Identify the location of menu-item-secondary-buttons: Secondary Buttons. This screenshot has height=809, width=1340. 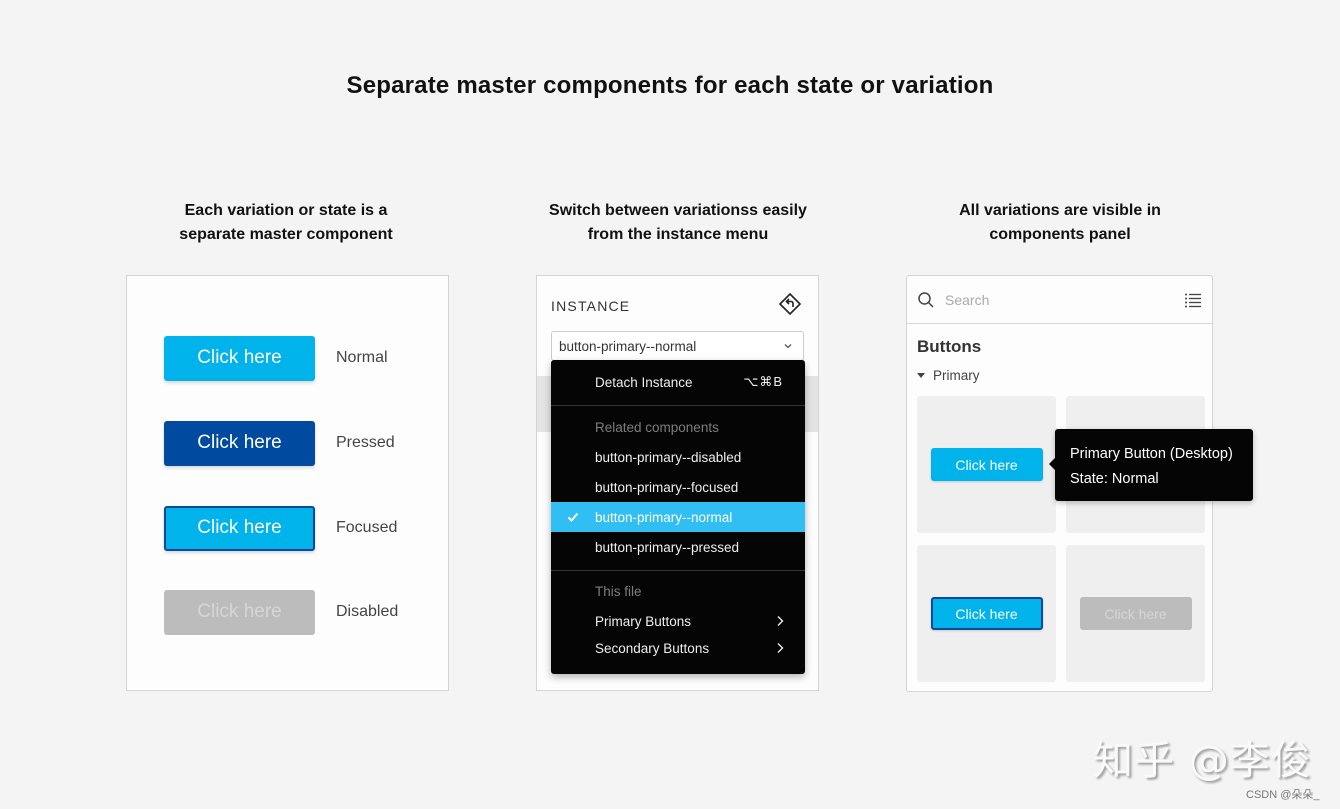
(678, 648).